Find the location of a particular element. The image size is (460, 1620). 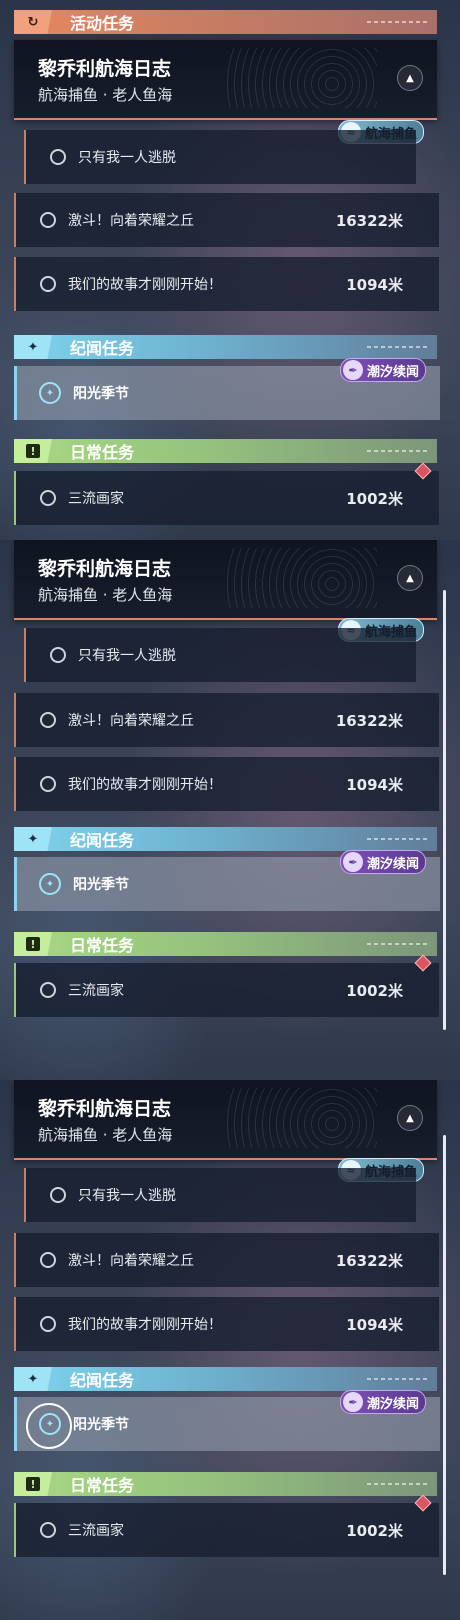

story-section-label: 纪闻任务 is located at coordinates (102, 348).